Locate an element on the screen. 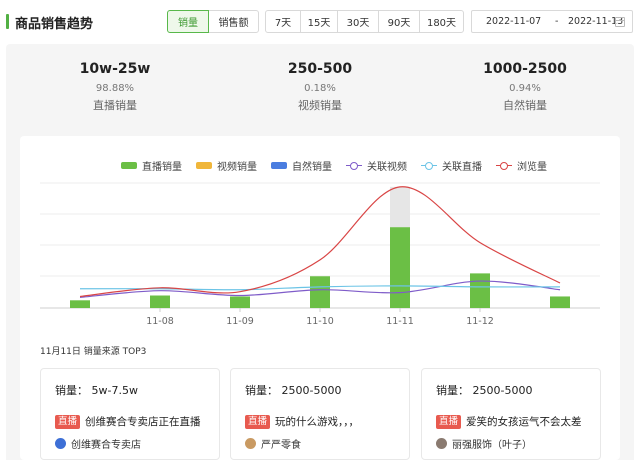  source-card: 销量： 2500-5000 直播 玩的什么游戏，，， 严严零食 is located at coordinates (320, 414).